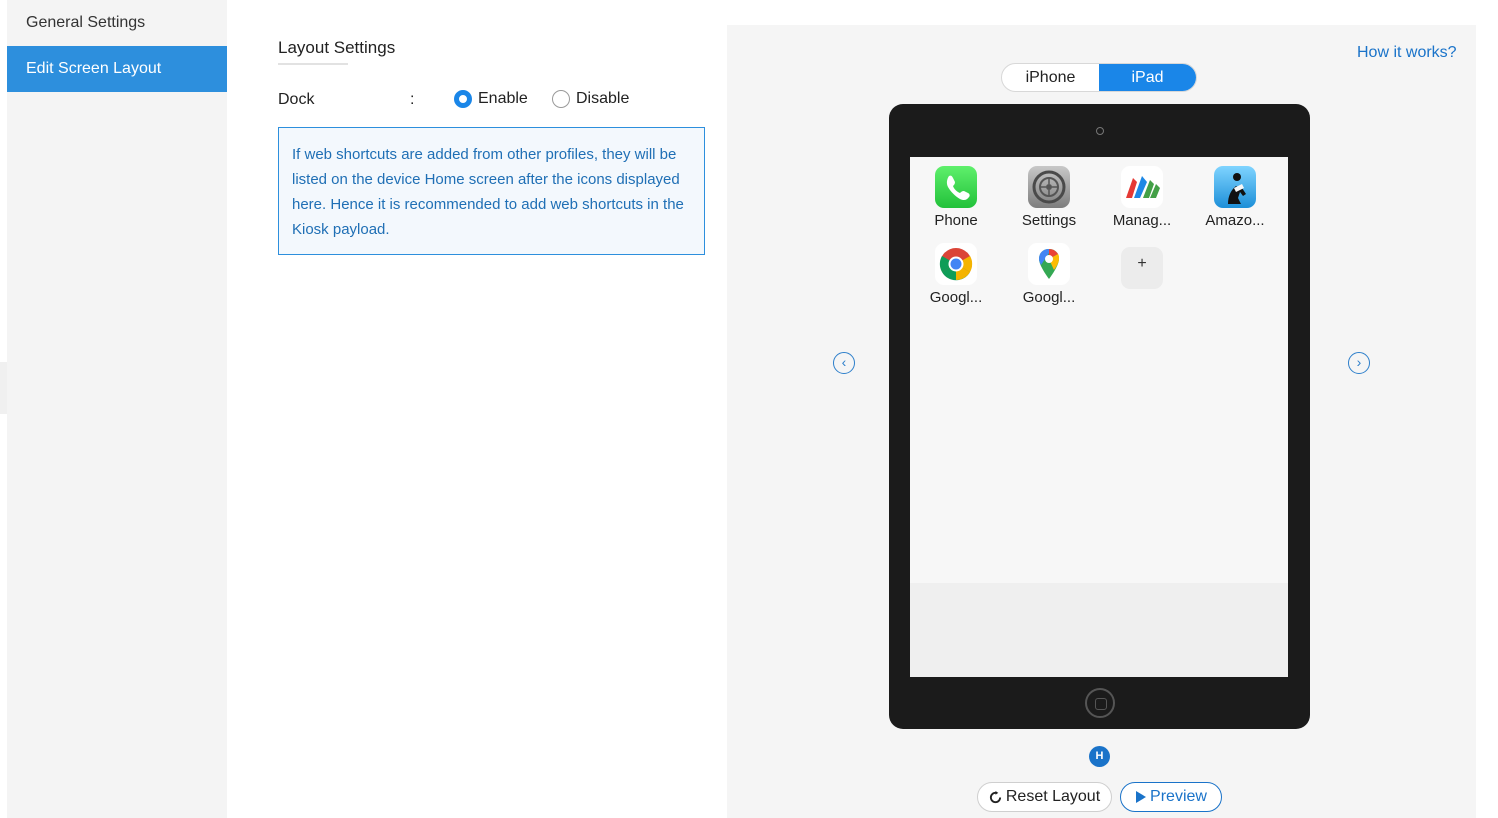  I want to click on chevron-right-icon: ›, so click(1359, 363).